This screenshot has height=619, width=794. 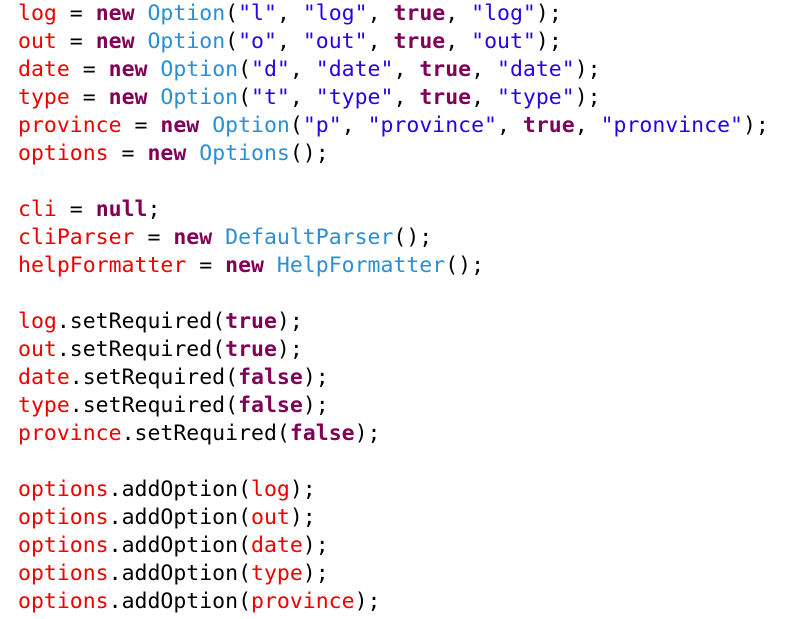 What do you see at coordinates (270, 405) in the screenshot?
I see `code-token-keyword: false` at bounding box center [270, 405].